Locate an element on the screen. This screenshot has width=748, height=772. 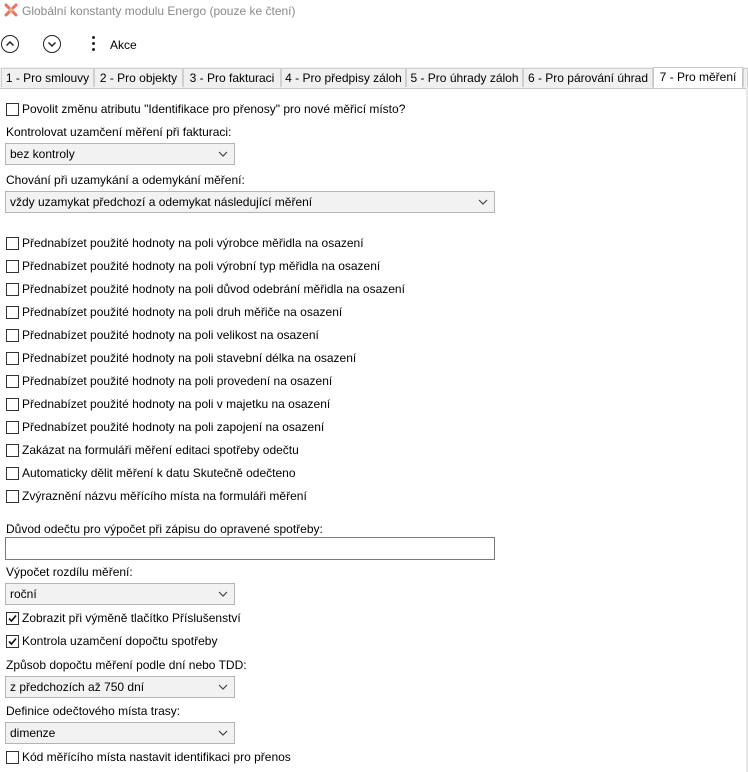
app-logo-icon is located at coordinates (11, 10).